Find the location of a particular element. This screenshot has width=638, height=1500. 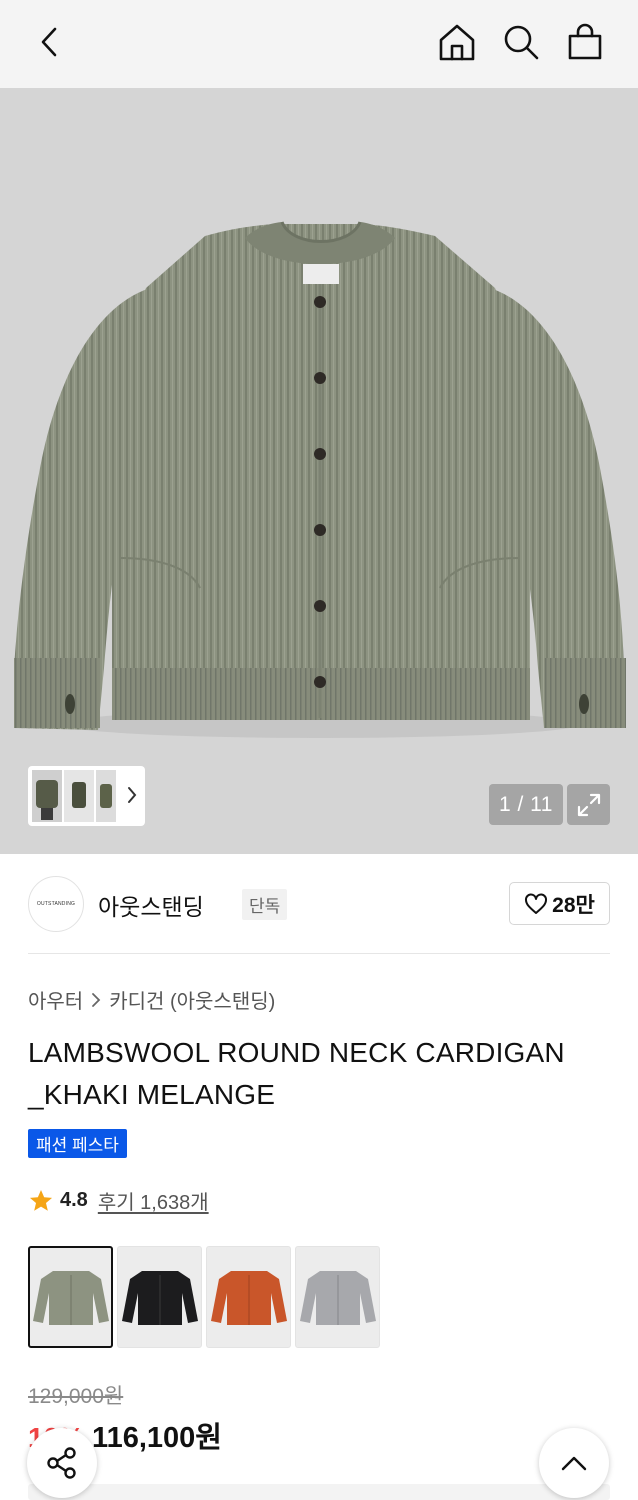

top-app-bar is located at coordinates (319, 44).